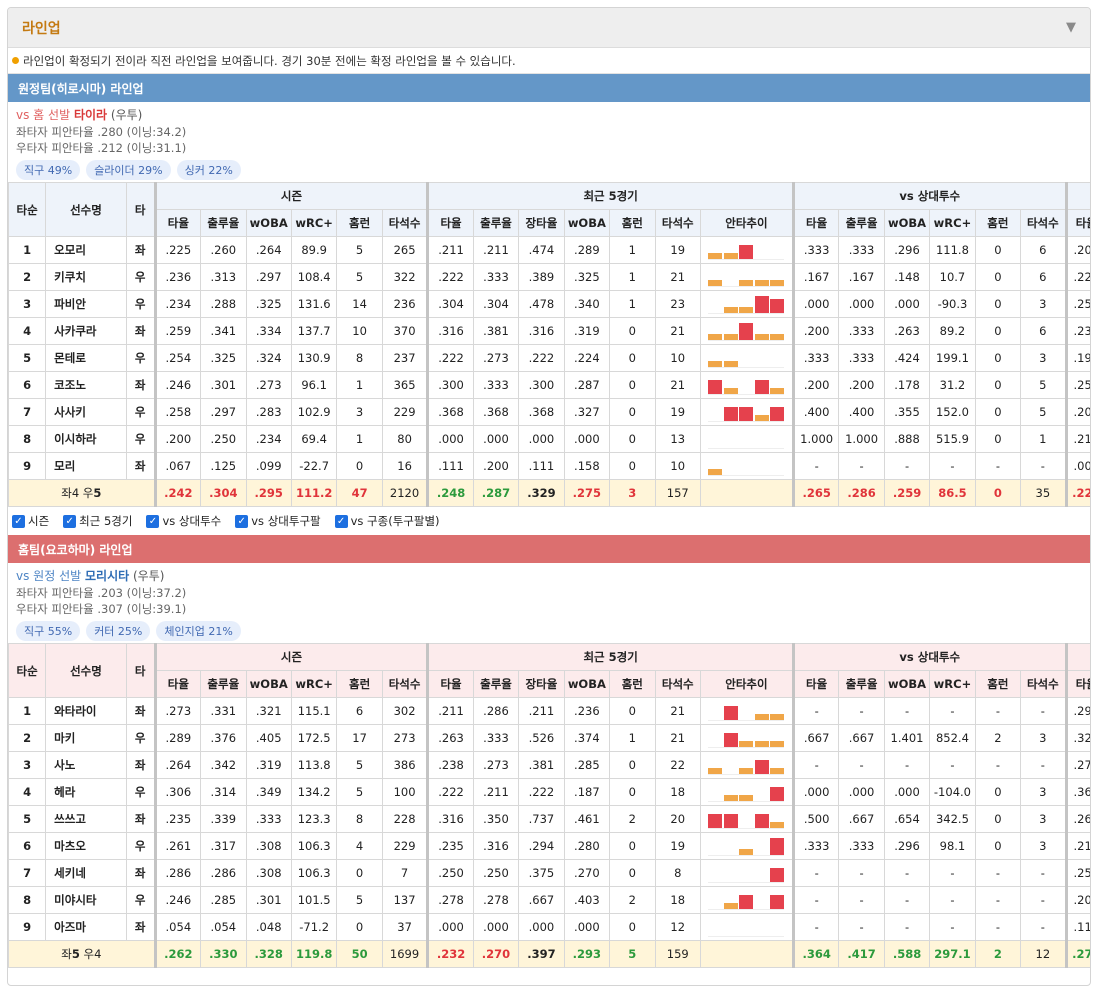  I want to click on home-opponent-pitcher: 모리시타, so click(107, 576).